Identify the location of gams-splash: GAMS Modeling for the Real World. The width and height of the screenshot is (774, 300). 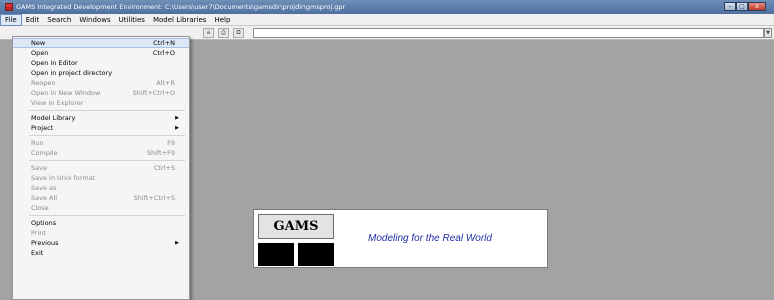
(400, 238).